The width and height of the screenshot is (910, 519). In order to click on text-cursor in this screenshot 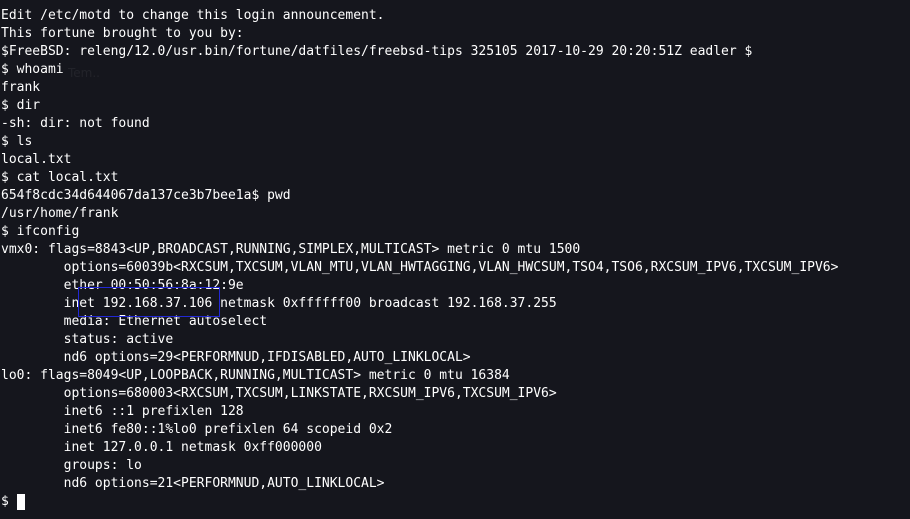, I will do `click(20, 502)`.